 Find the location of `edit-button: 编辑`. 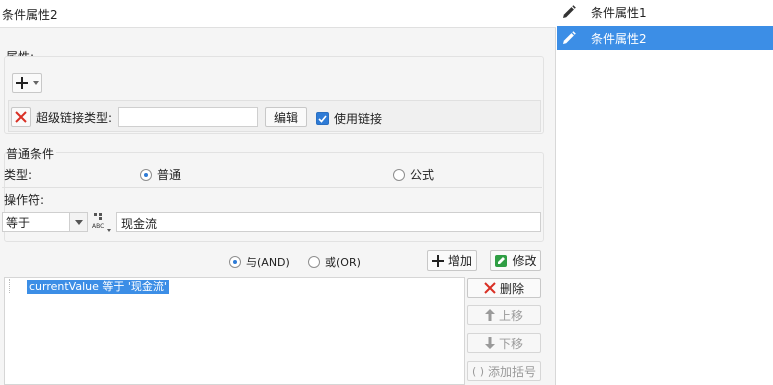

edit-button: 编辑 is located at coordinates (286, 117).